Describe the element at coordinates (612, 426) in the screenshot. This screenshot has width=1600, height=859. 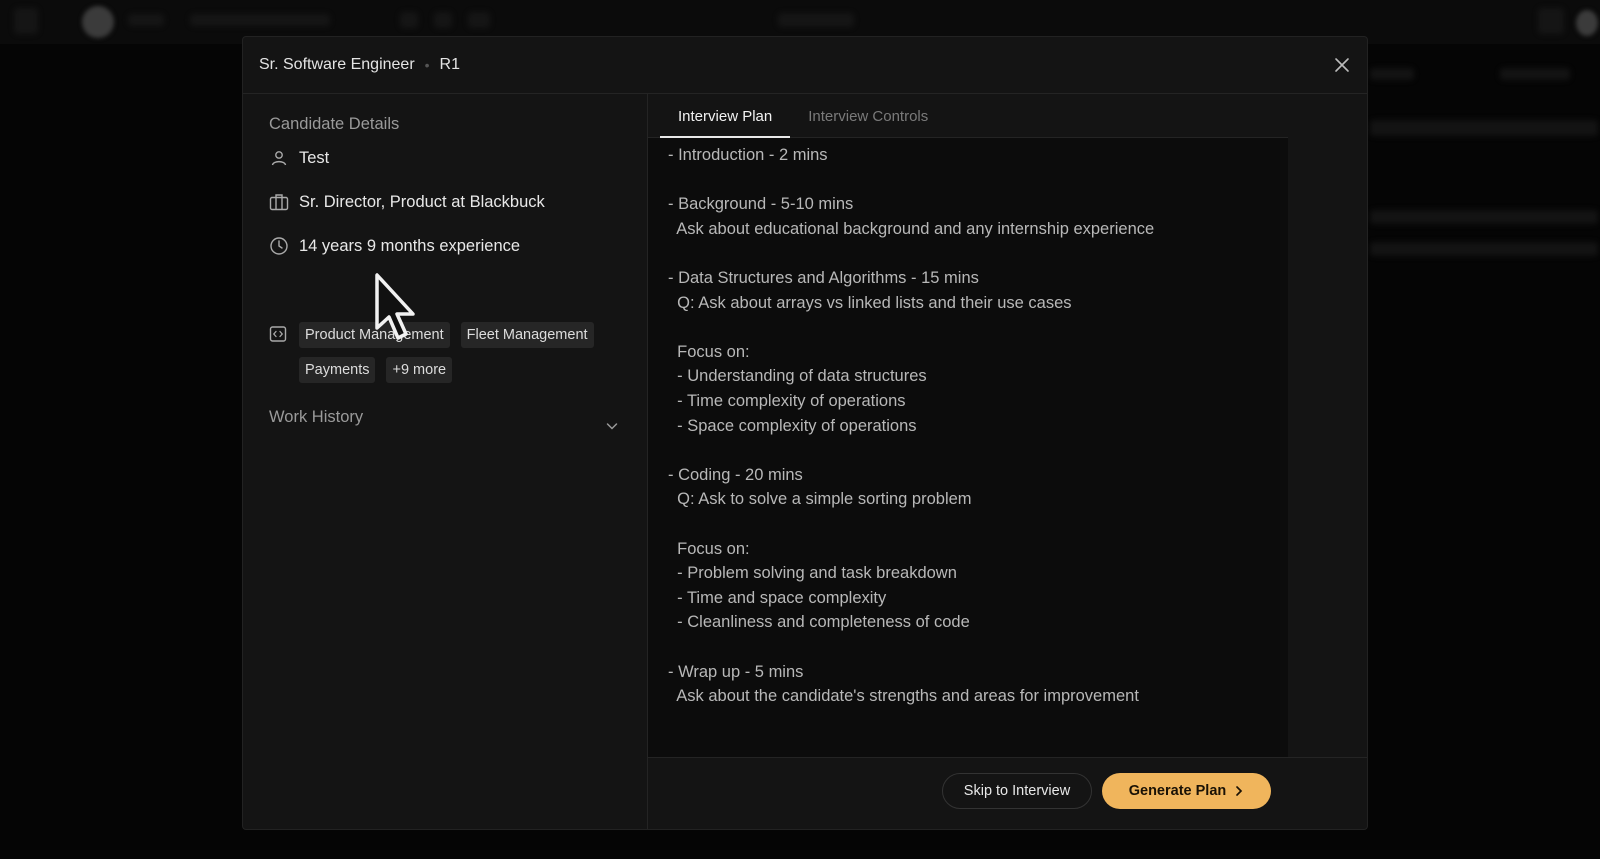
I see `chevron-down-icon` at that location.